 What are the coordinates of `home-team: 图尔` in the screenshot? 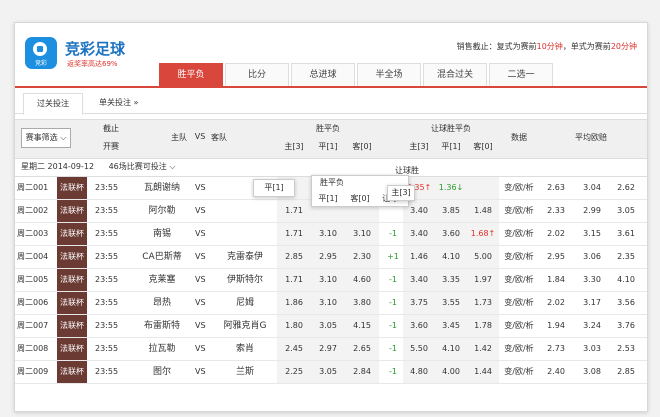 It's located at (162, 372).